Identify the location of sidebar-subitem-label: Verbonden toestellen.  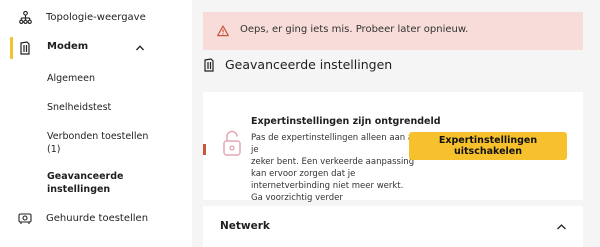
(98, 136).